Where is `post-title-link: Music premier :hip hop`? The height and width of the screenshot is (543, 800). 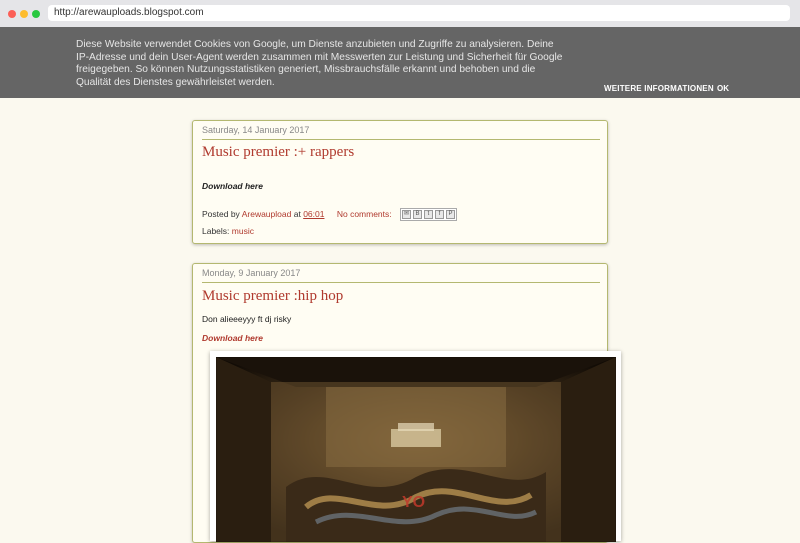
post-title-link: Music premier :hip hop is located at coordinates (272, 296).